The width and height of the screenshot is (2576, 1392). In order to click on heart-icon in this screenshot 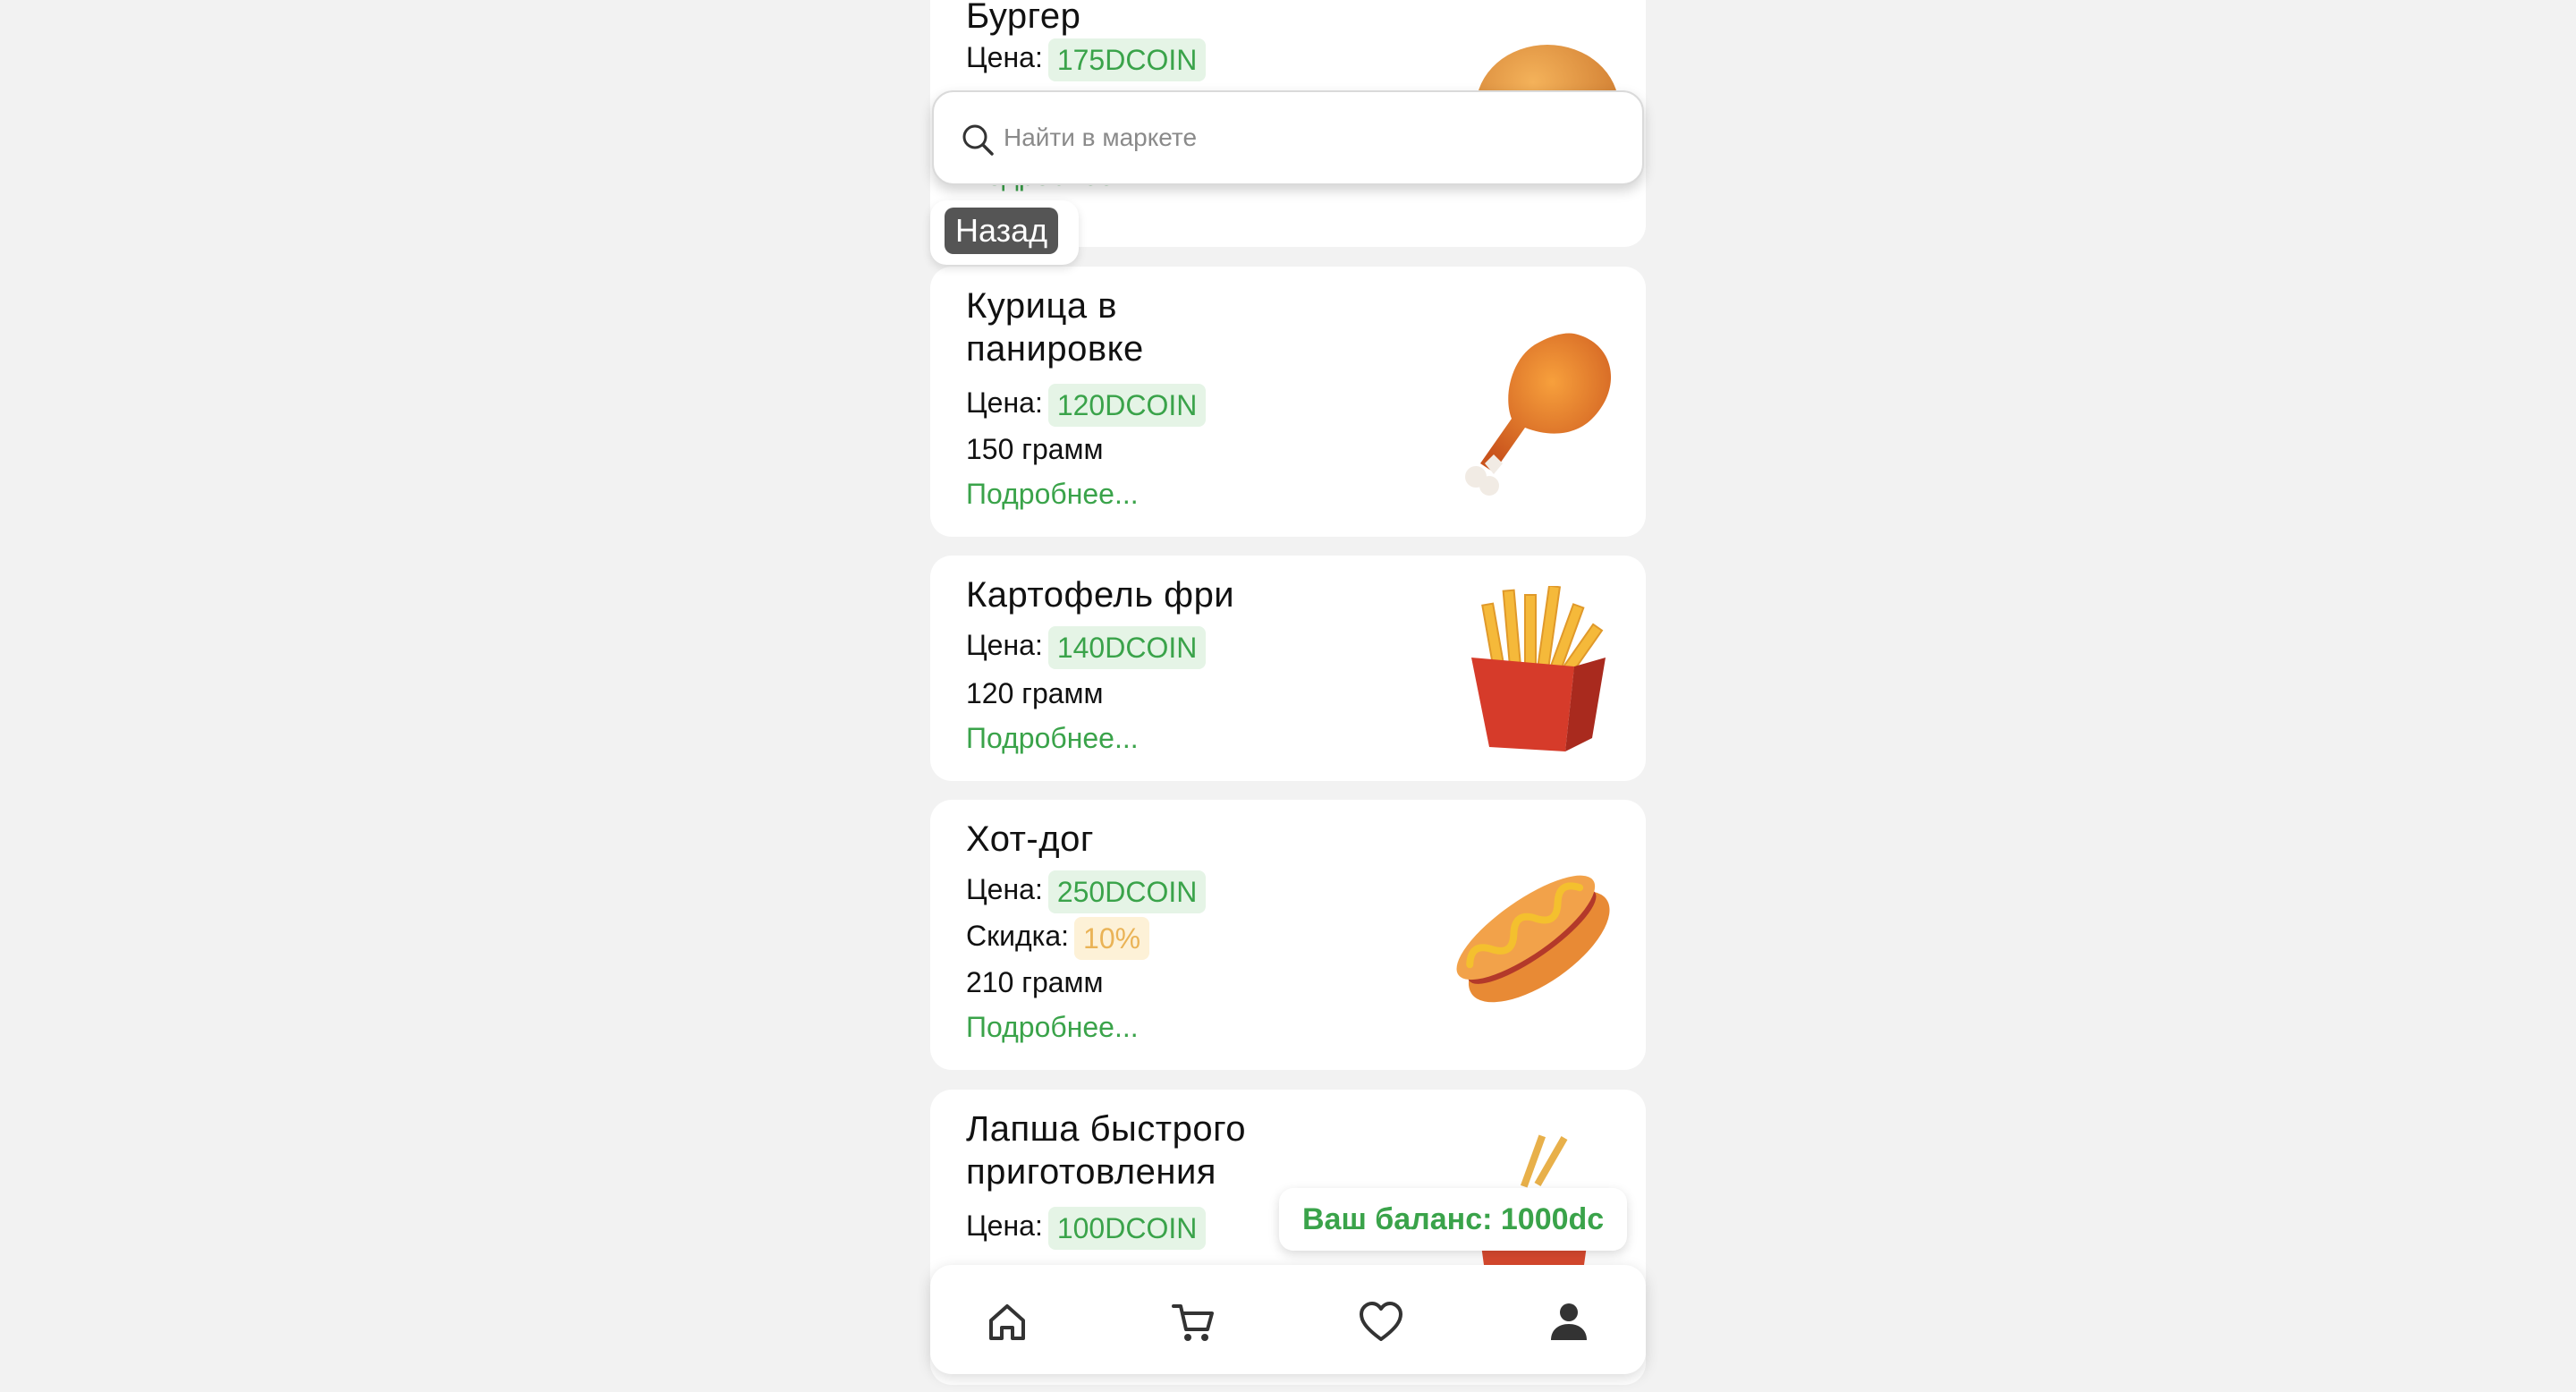, I will do `click(1381, 1321)`.